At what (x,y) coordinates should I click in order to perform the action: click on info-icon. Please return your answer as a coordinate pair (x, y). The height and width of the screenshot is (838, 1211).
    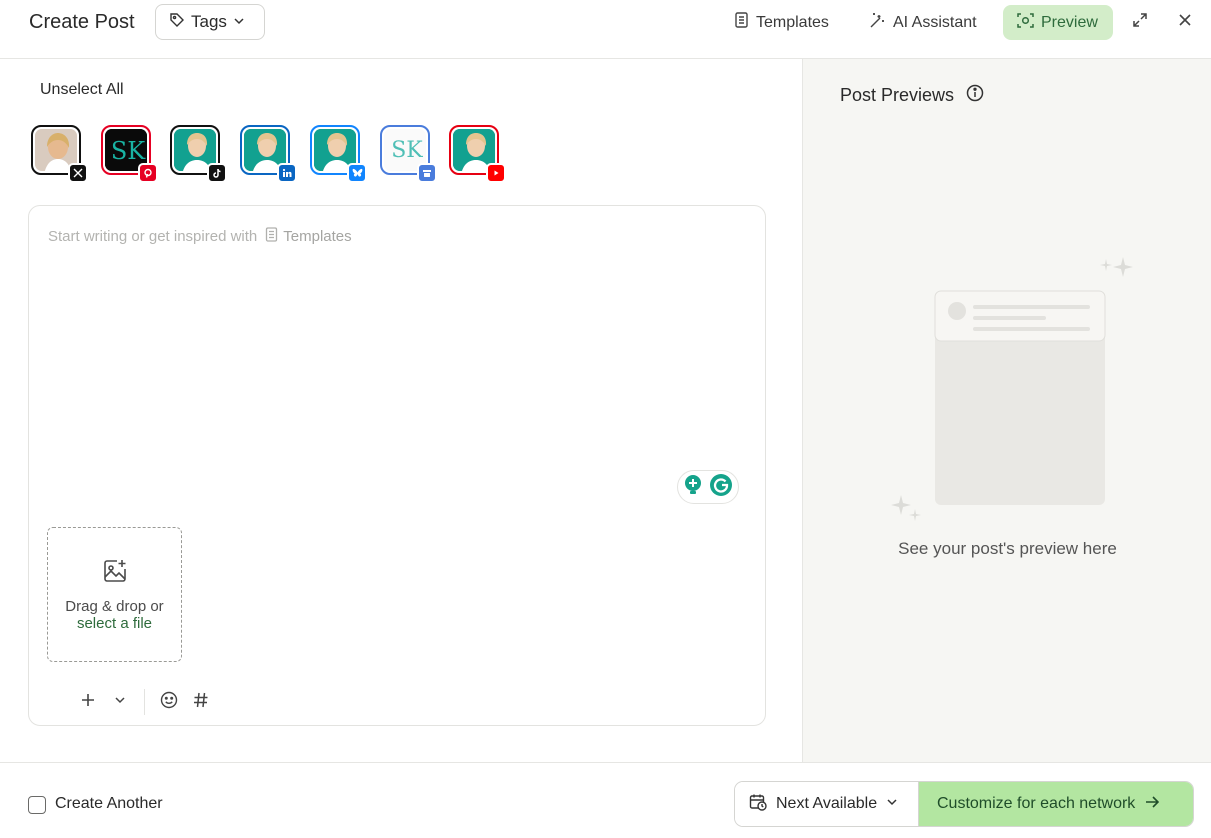
    Looking at the image, I should click on (975, 95).